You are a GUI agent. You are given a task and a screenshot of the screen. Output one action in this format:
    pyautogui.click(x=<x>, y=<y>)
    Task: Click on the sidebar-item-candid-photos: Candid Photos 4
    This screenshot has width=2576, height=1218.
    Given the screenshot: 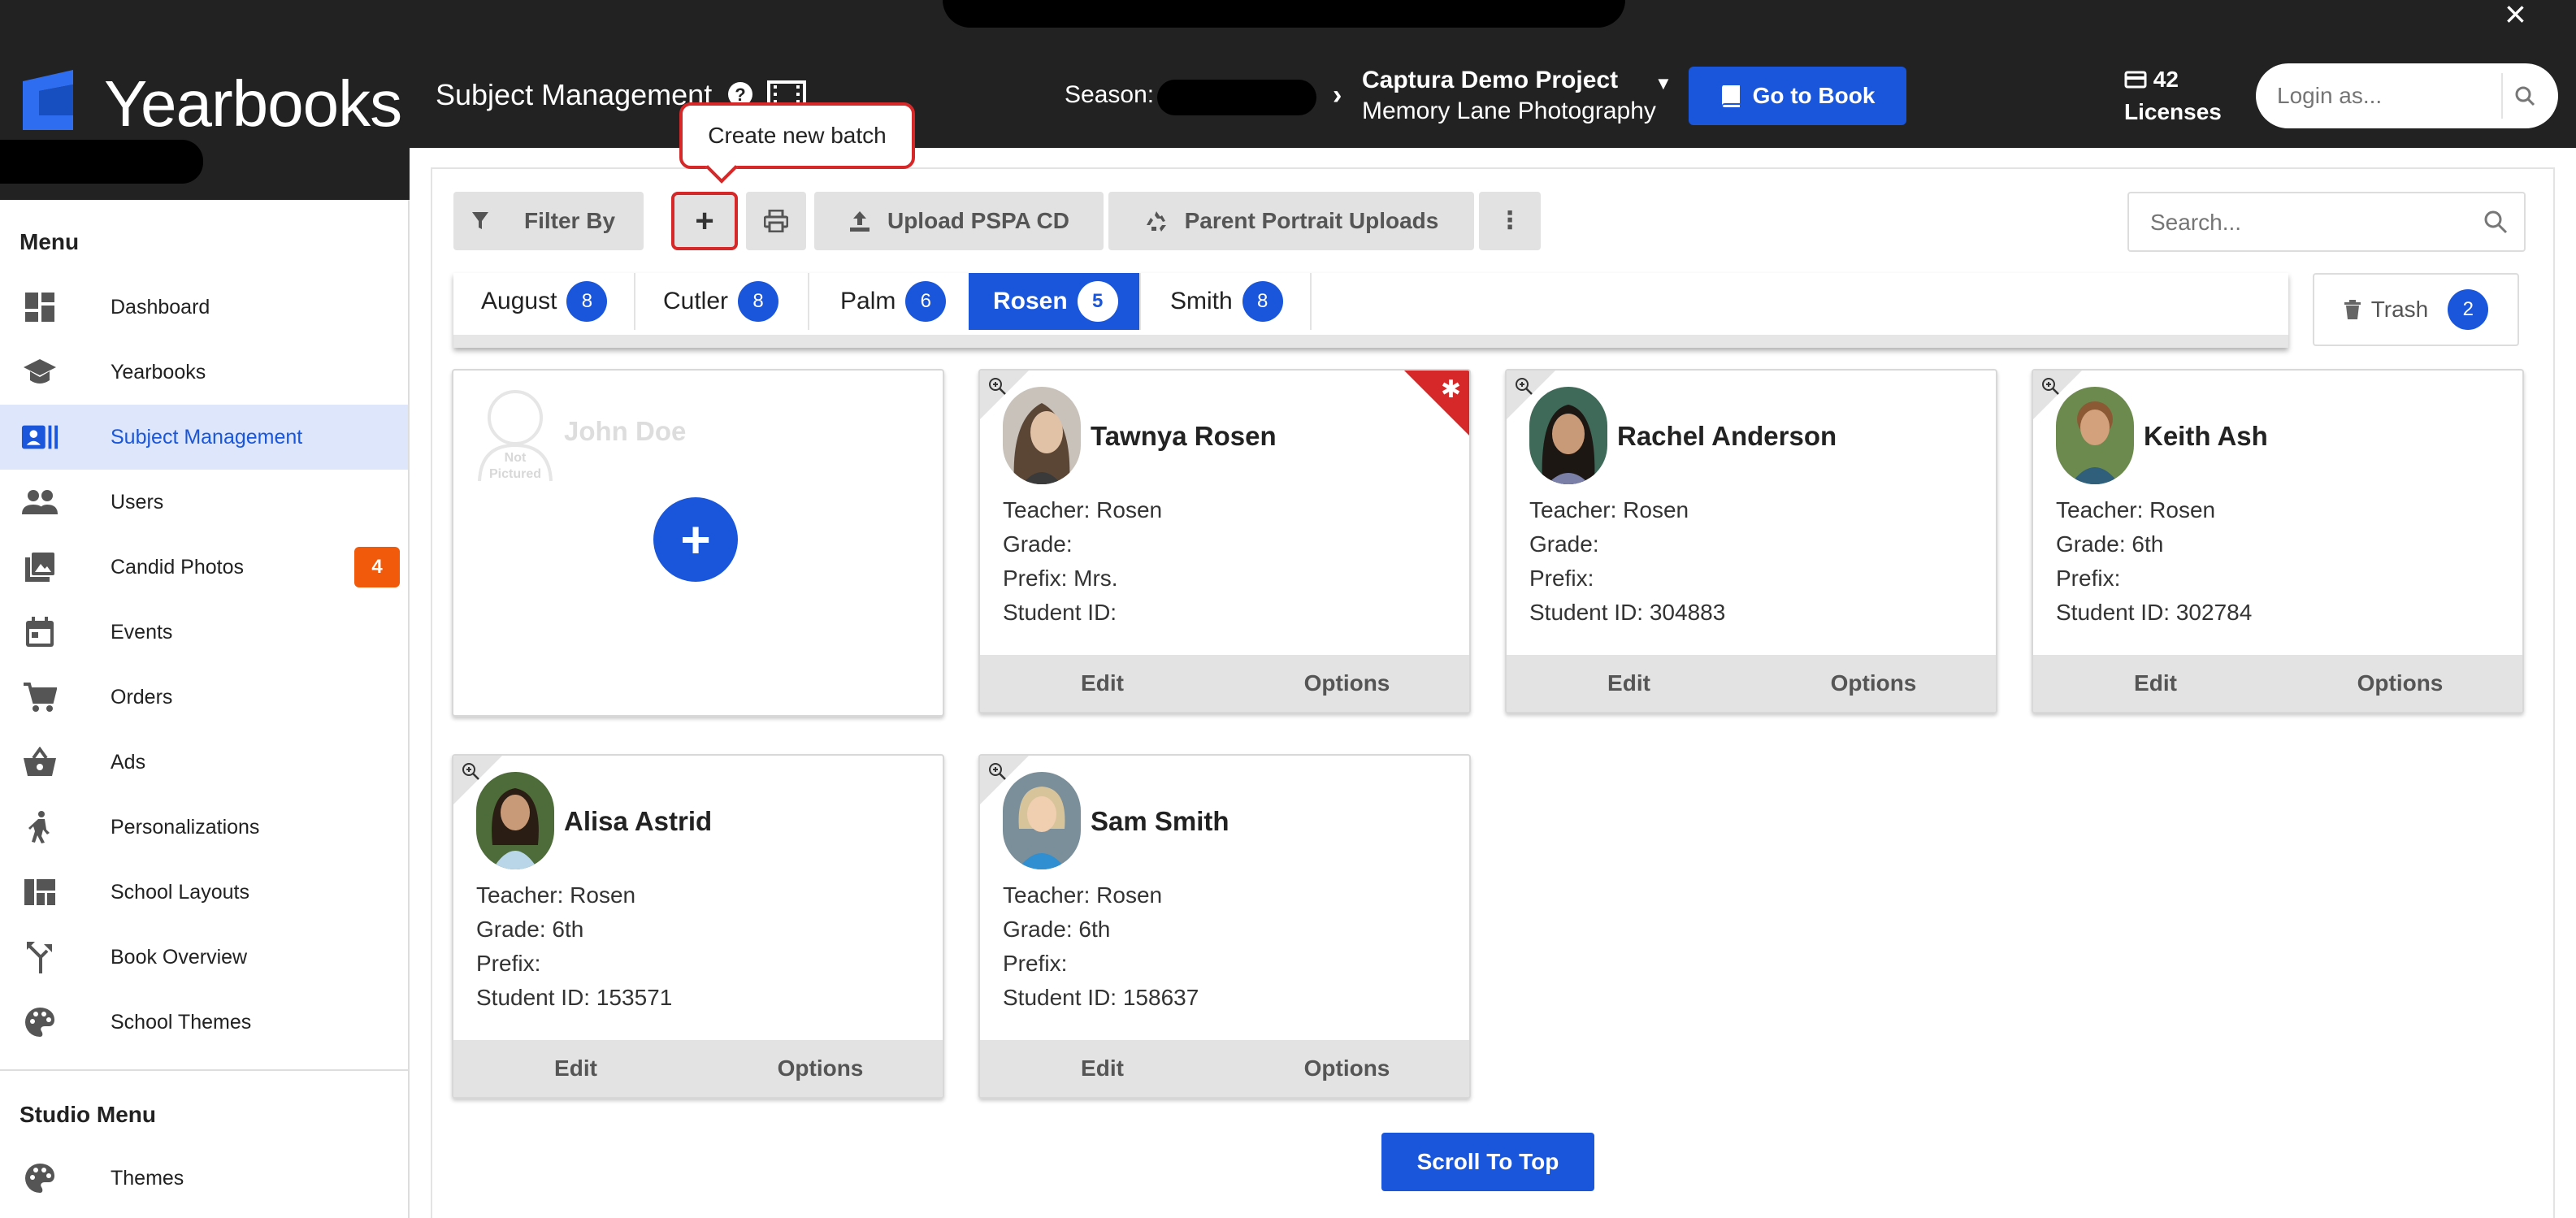 What is the action you would take?
    pyautogui.click(x=204, y=567)
    